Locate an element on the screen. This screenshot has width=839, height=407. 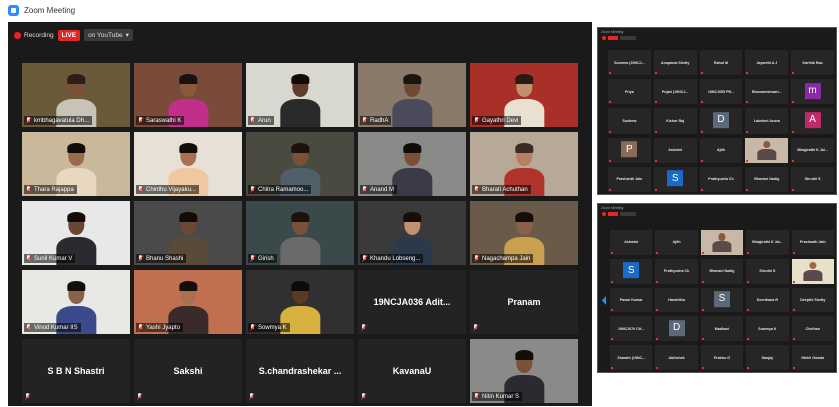
thumbnail-participant-tile: Sanjay is located at coordinates (767, 357).